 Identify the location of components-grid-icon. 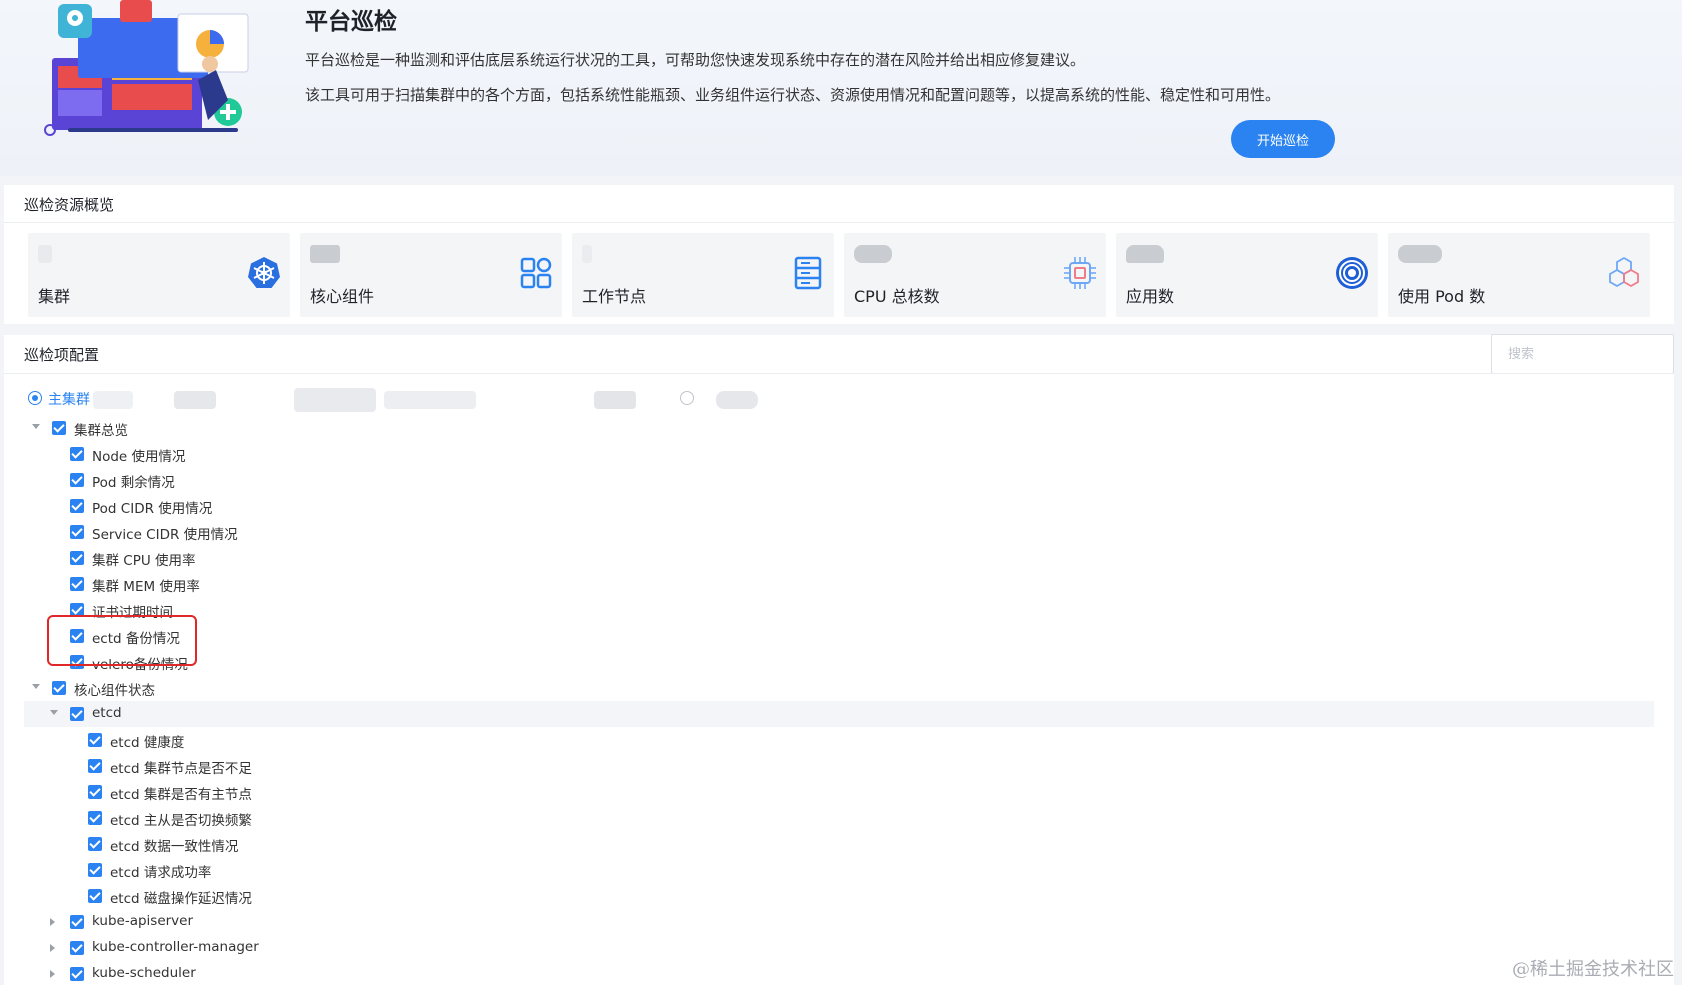
(536, 273).